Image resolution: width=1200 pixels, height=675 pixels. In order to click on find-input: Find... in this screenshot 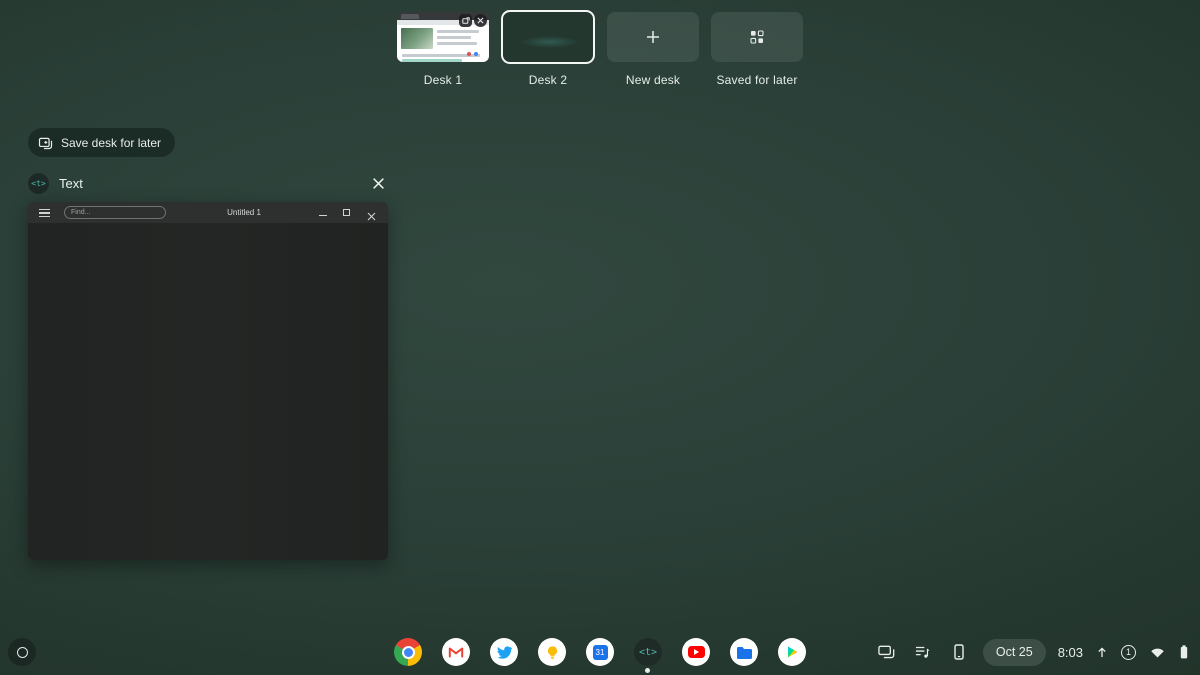, I will do `click(115, 212)`.